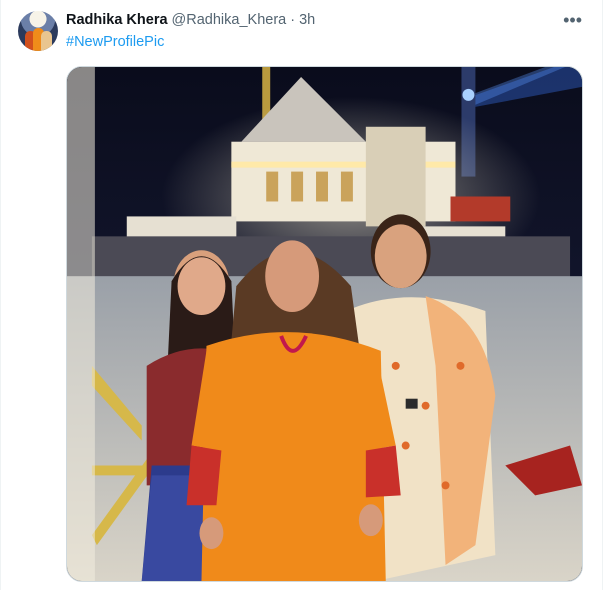 The height and width of the screenshot is (590, 603). I want to click on author-name: Radhika Khera, so click(117, 20).